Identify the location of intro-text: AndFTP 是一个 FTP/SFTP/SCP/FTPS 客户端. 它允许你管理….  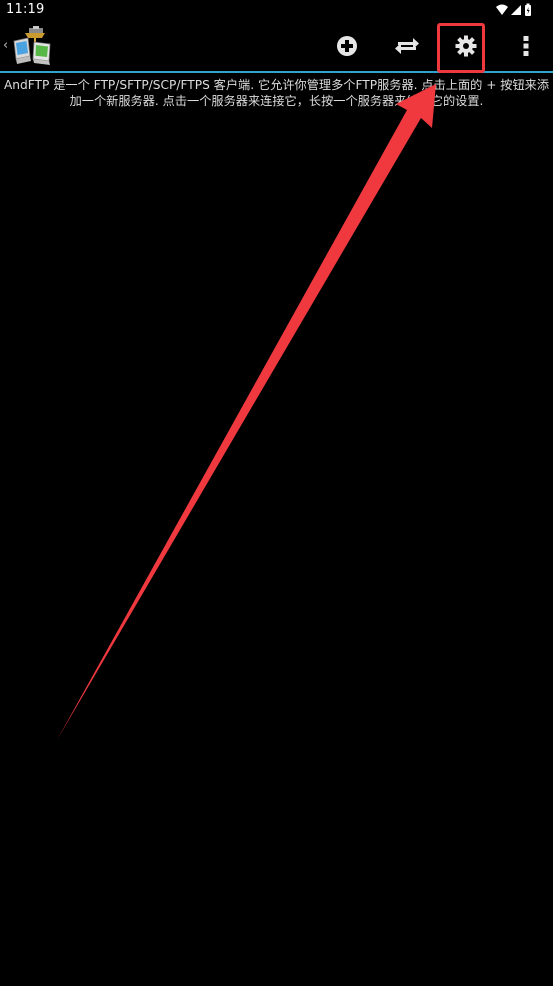
(276, 93).